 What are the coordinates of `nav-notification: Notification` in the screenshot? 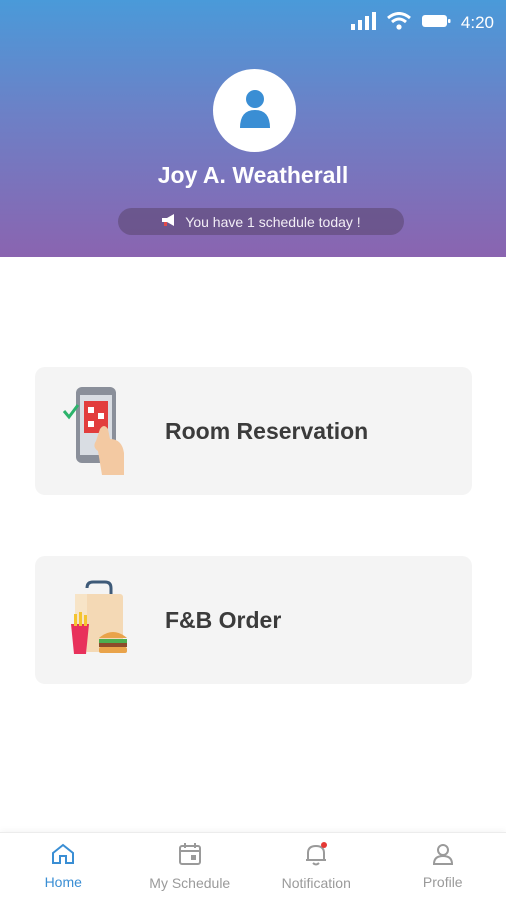 It's located at (316, 866).